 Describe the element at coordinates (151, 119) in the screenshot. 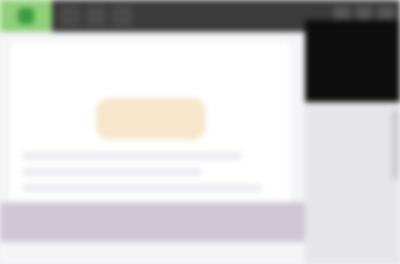

I see `highlight-block` at that location.